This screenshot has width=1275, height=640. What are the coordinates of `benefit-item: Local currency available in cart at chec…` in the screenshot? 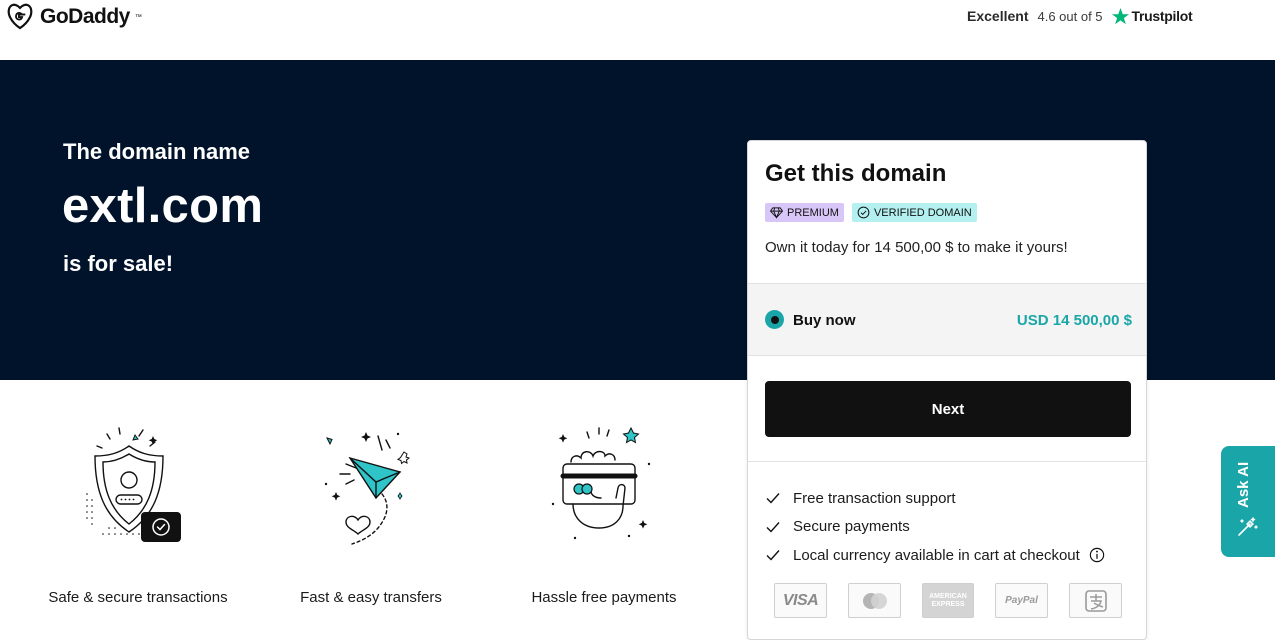 It's located at (941, 555).